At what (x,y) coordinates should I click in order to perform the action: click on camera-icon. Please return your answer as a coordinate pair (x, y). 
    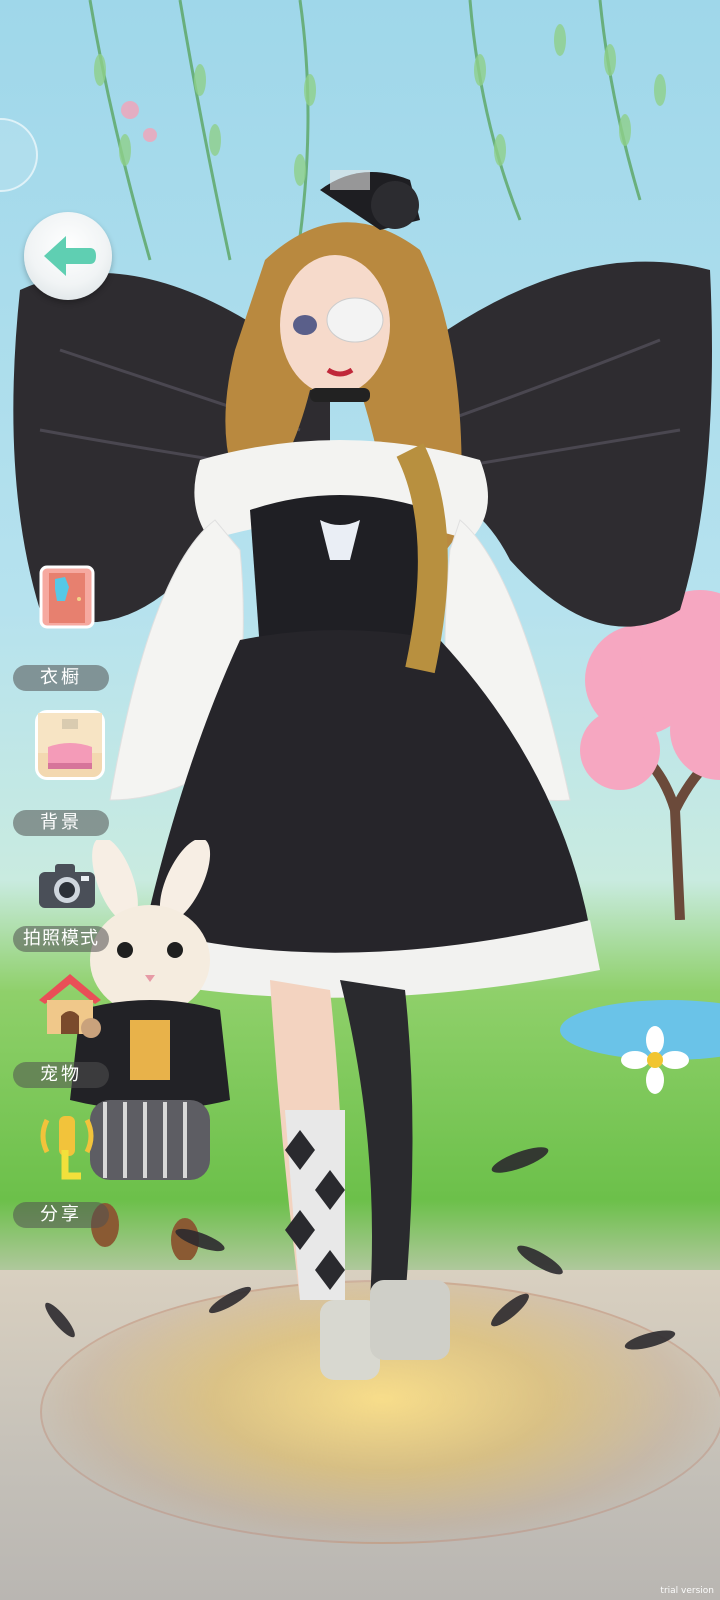
    Looking at the image, I should click on (67, 887).